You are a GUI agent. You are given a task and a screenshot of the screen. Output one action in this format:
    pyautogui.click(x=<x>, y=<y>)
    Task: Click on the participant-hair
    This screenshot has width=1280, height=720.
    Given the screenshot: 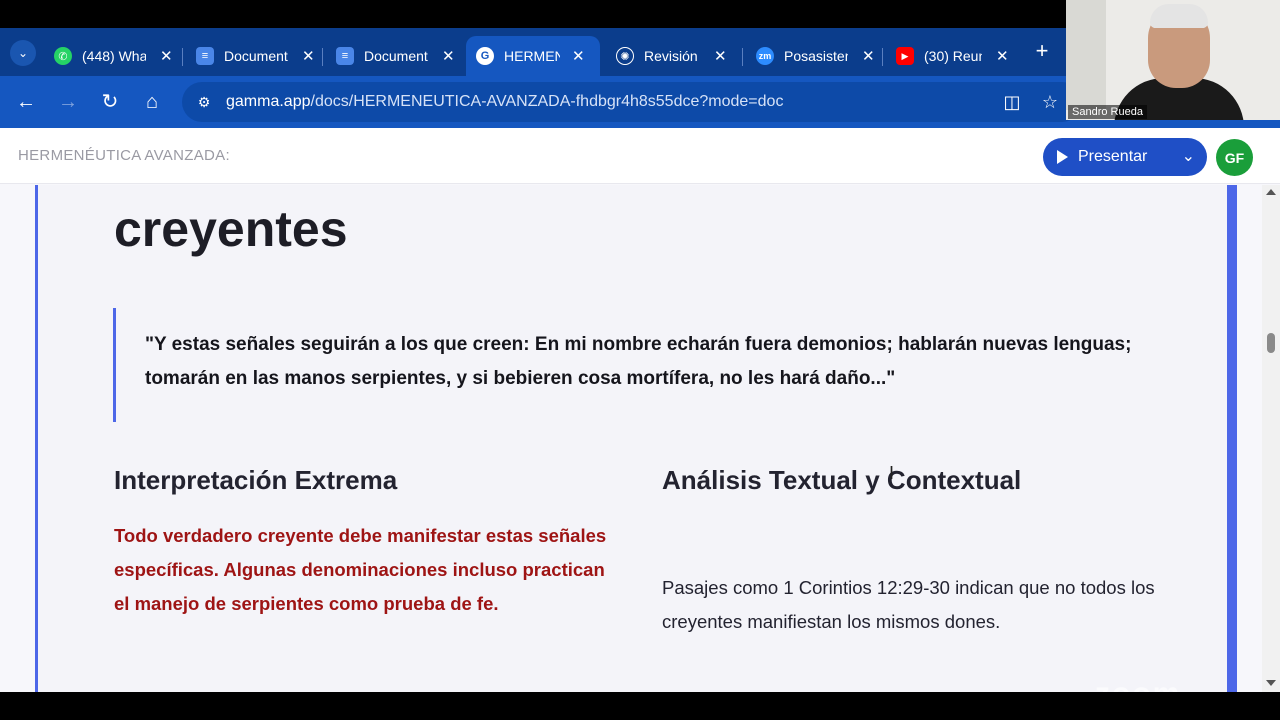 What is the action you would take?
    pyautogui.click(x=1179, y=16)
    